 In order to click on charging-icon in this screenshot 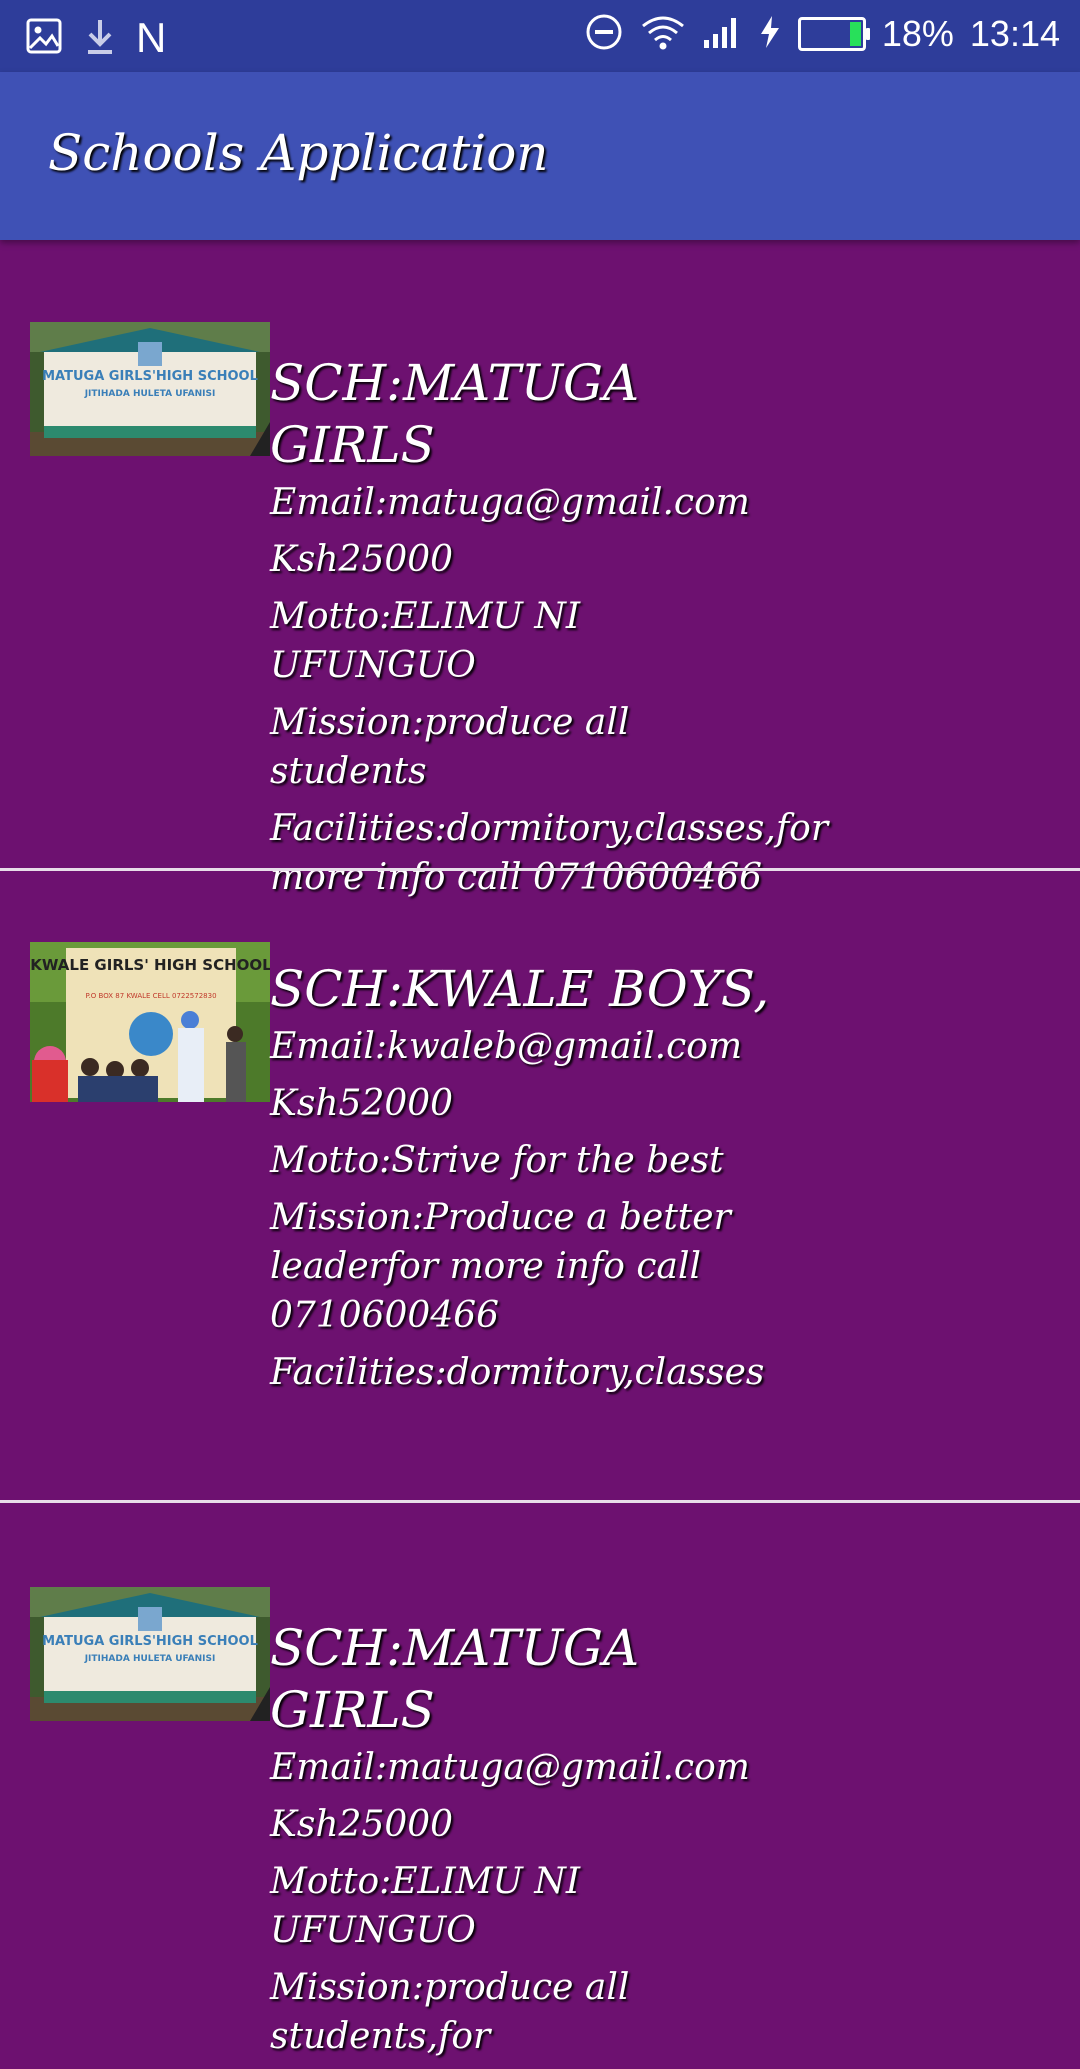, I will do `click(770, 34)`.